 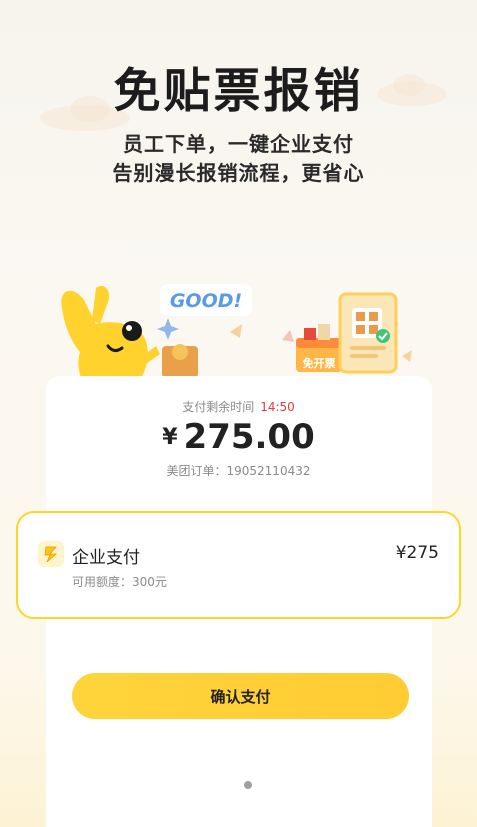 I want to click on enterprise-pay-option: 企业支付 ¥275 可用额度：300元, so click(x=238, y=565).